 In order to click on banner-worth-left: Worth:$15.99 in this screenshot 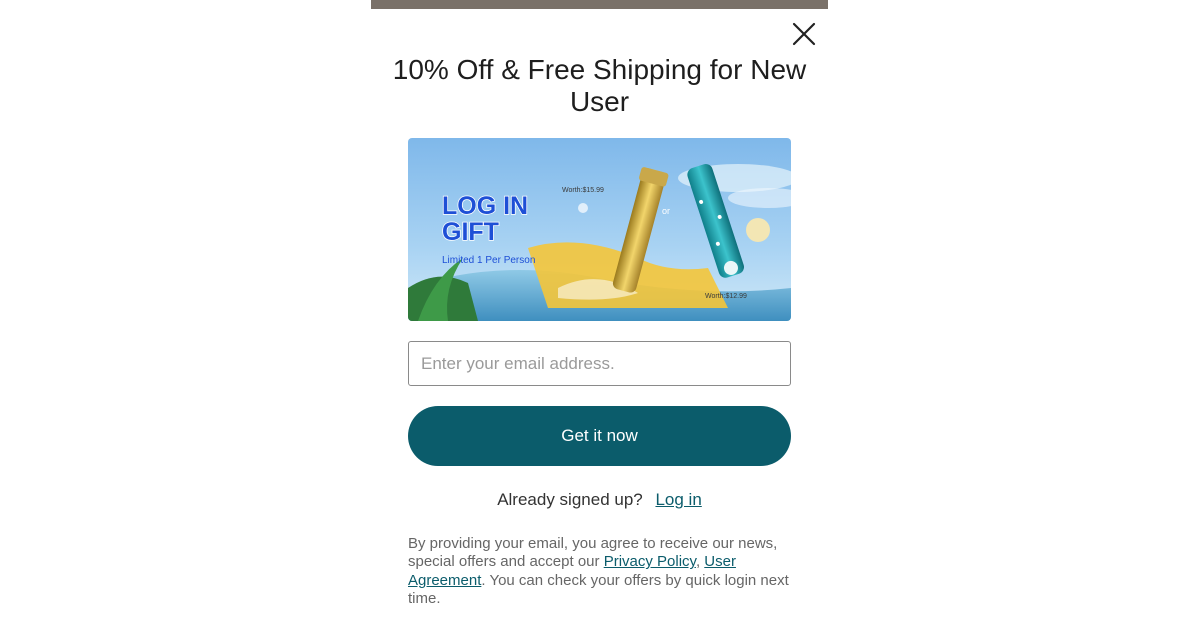, I will do `click(583, 190)`.